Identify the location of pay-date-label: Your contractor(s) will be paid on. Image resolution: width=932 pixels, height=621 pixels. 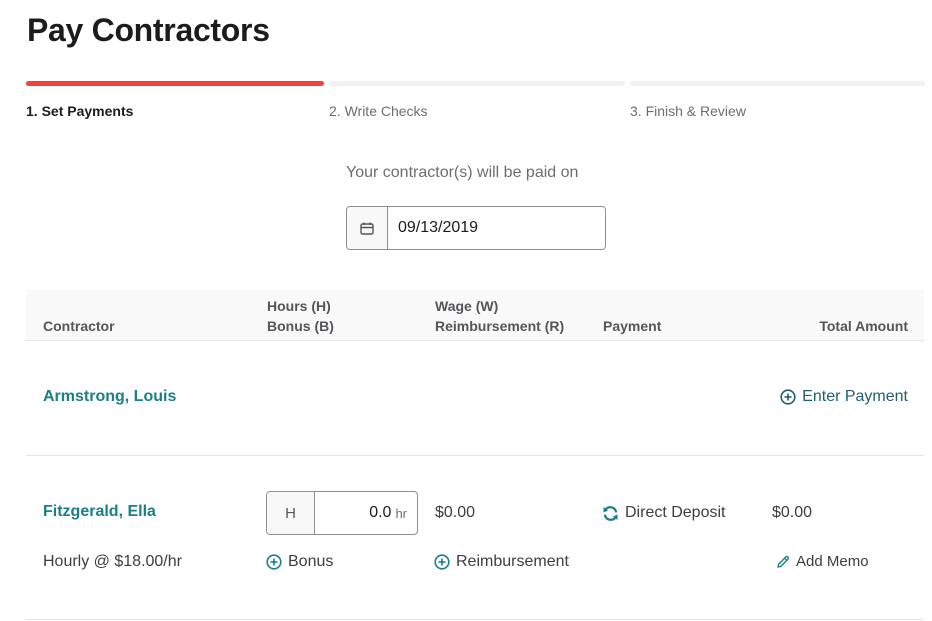
(462, 172).